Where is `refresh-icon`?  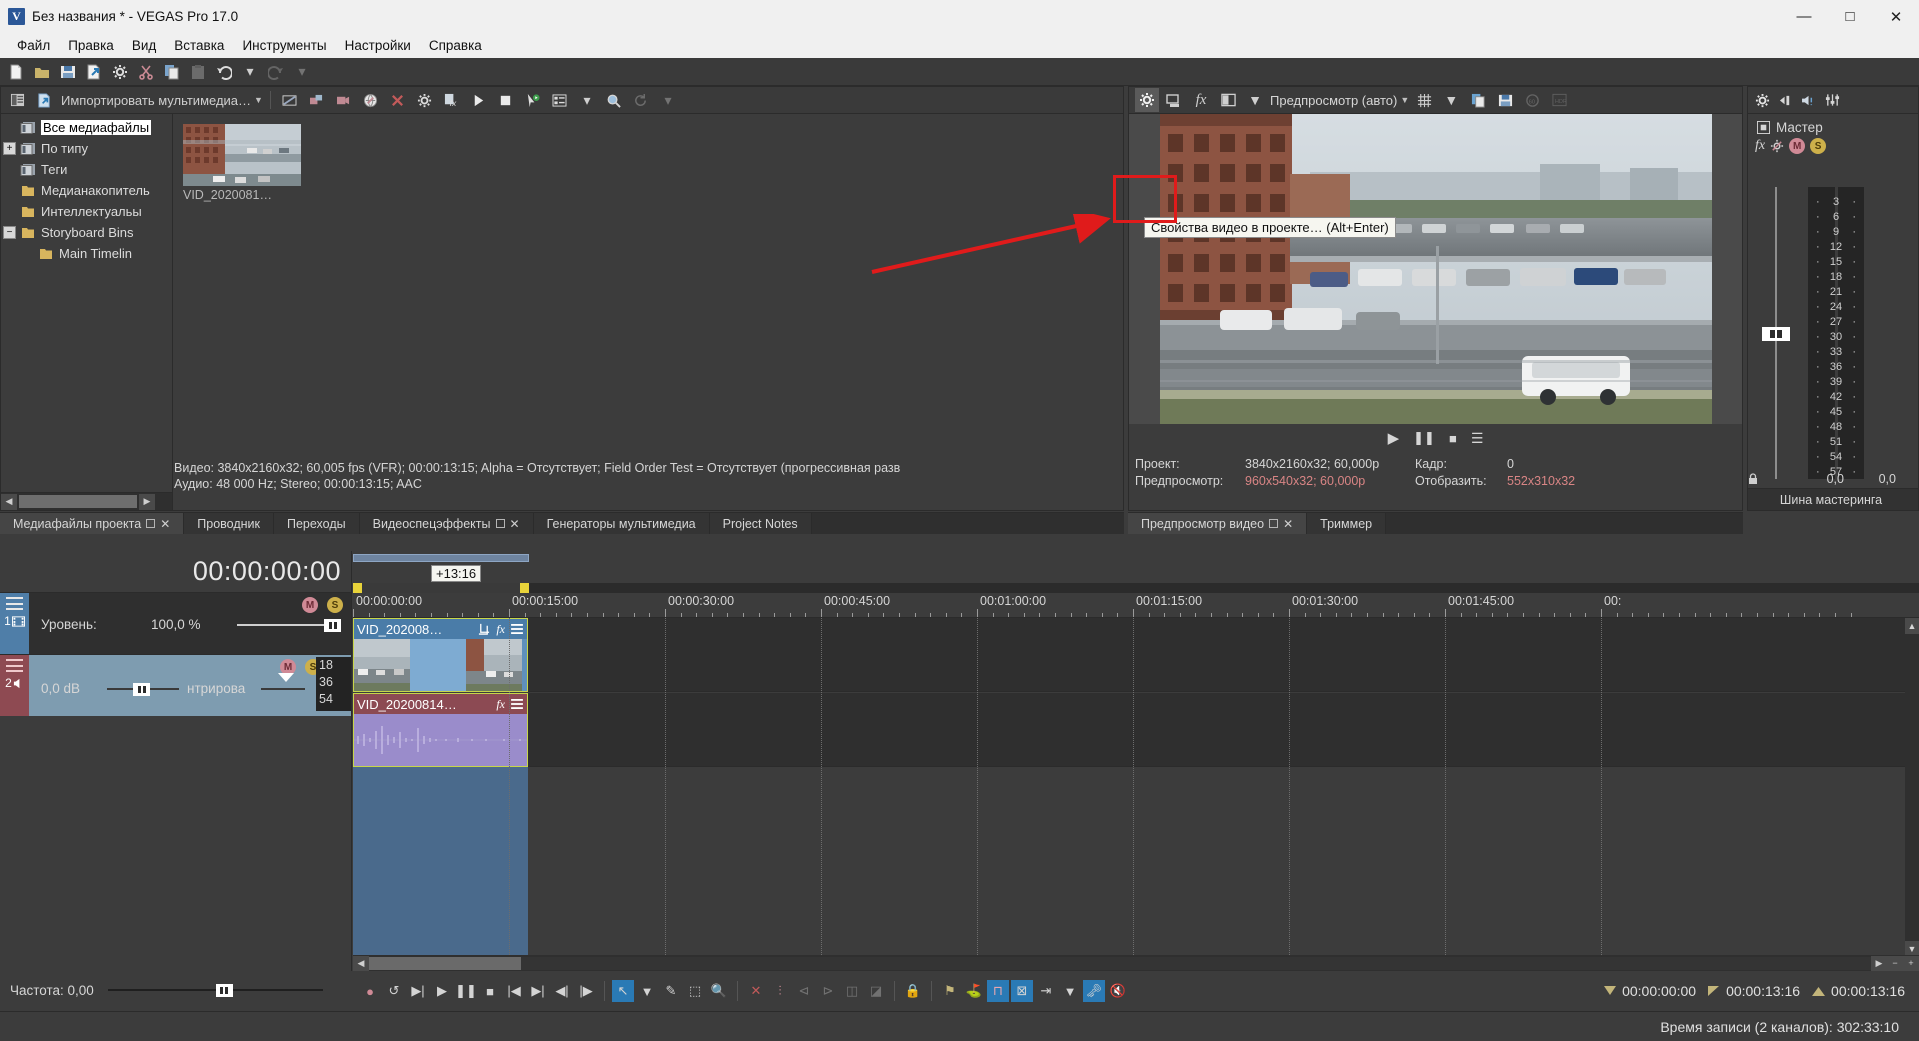 refresh-icon is located at coordinates (641, 100).